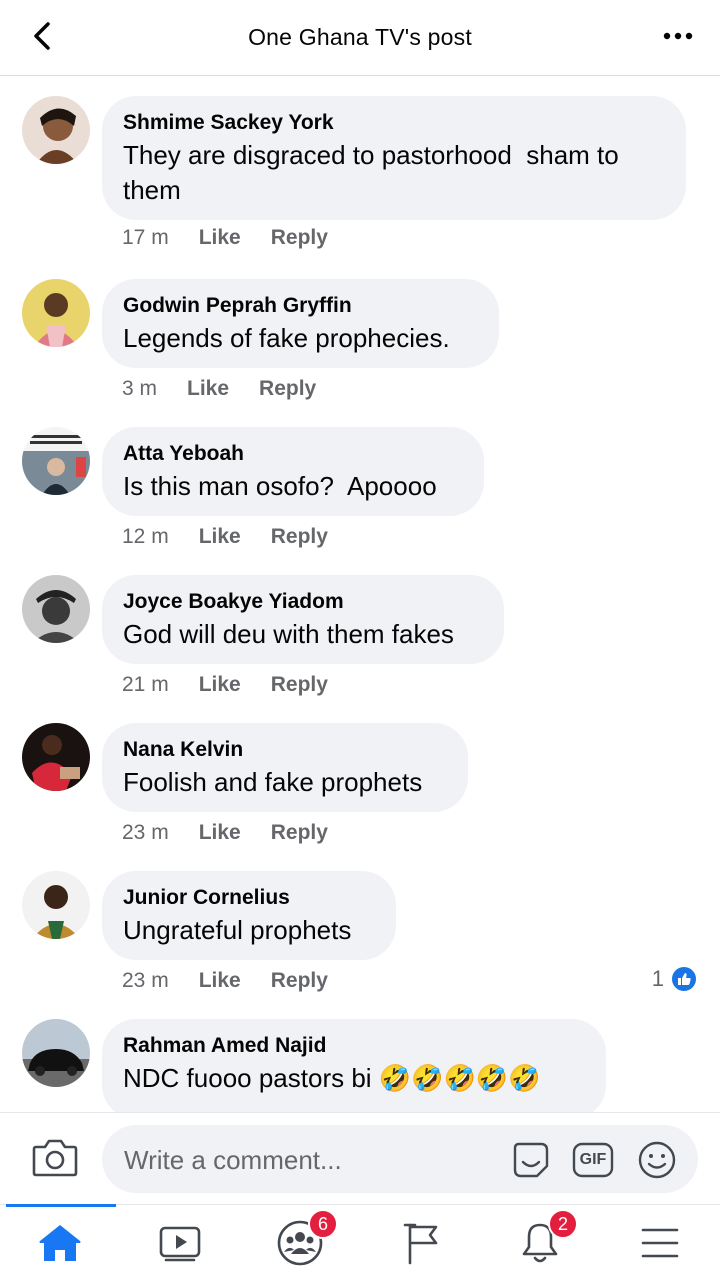 This screenshot has height=1280, width=720. I want to click on comment-composer: Write a comment... GIF, so click(360, 1158).